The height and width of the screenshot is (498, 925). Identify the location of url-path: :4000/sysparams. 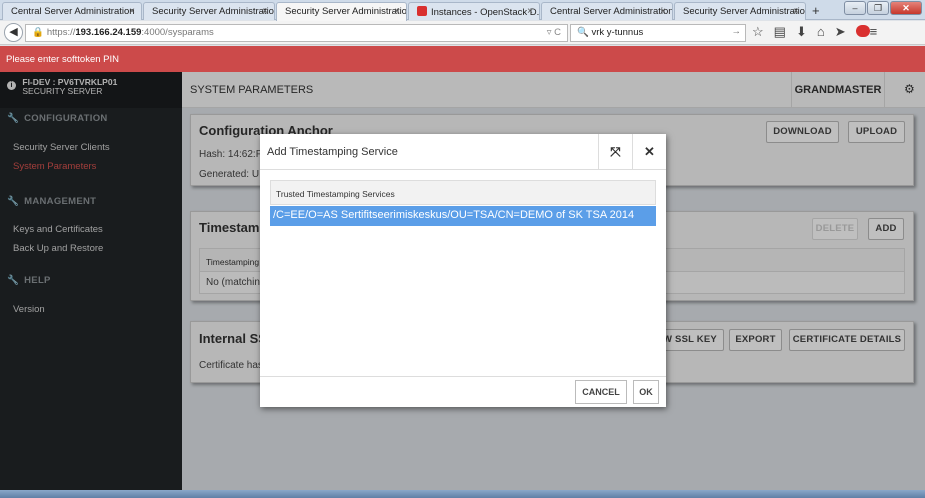
(177, 32).